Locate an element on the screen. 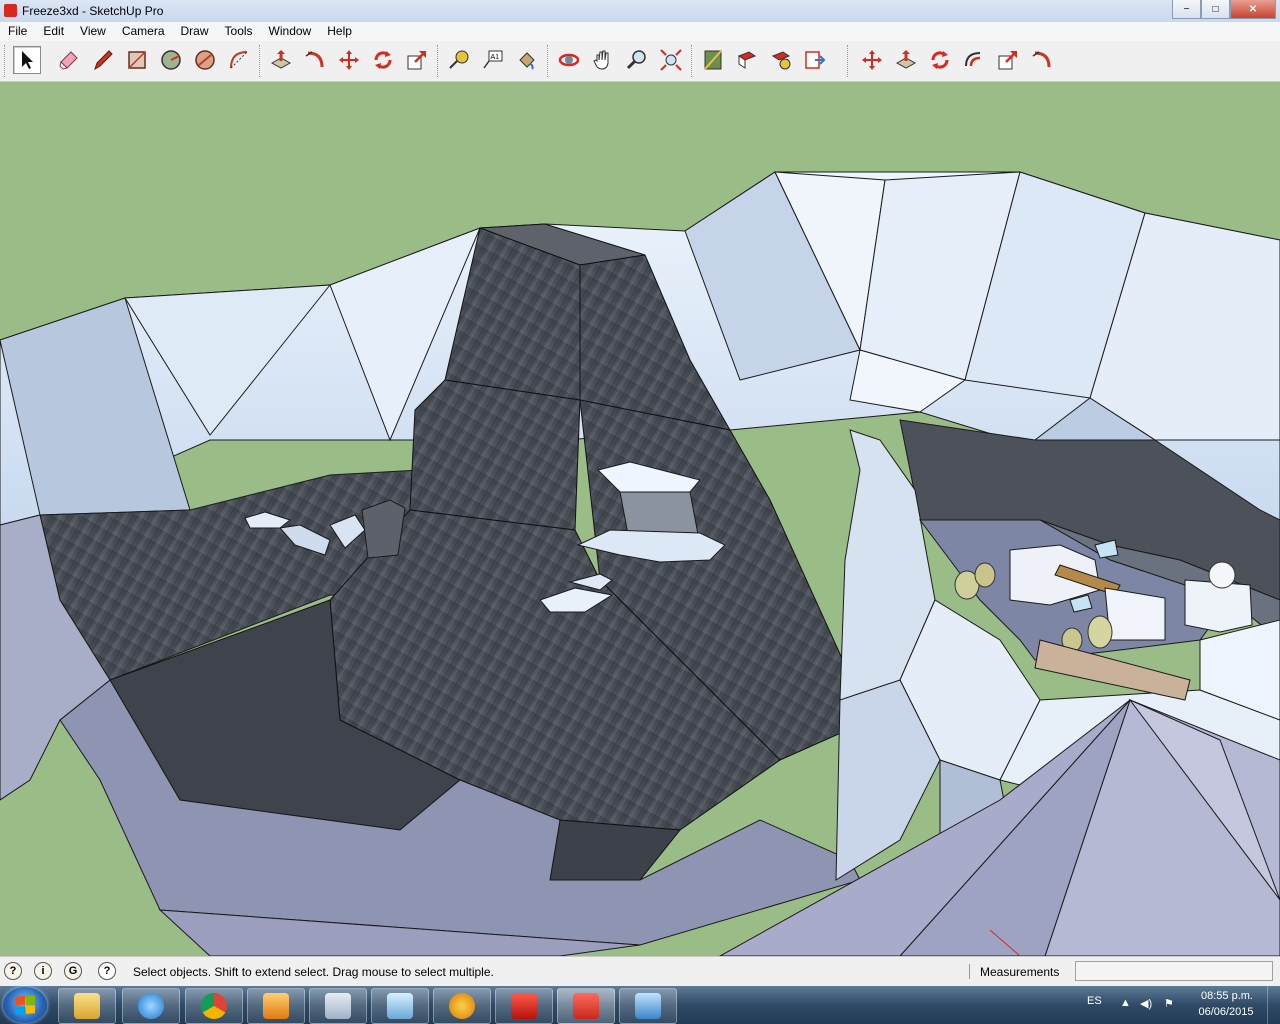 The image size is (1280, 1024). pan-tool-icon is located at coordinates (601, 60).